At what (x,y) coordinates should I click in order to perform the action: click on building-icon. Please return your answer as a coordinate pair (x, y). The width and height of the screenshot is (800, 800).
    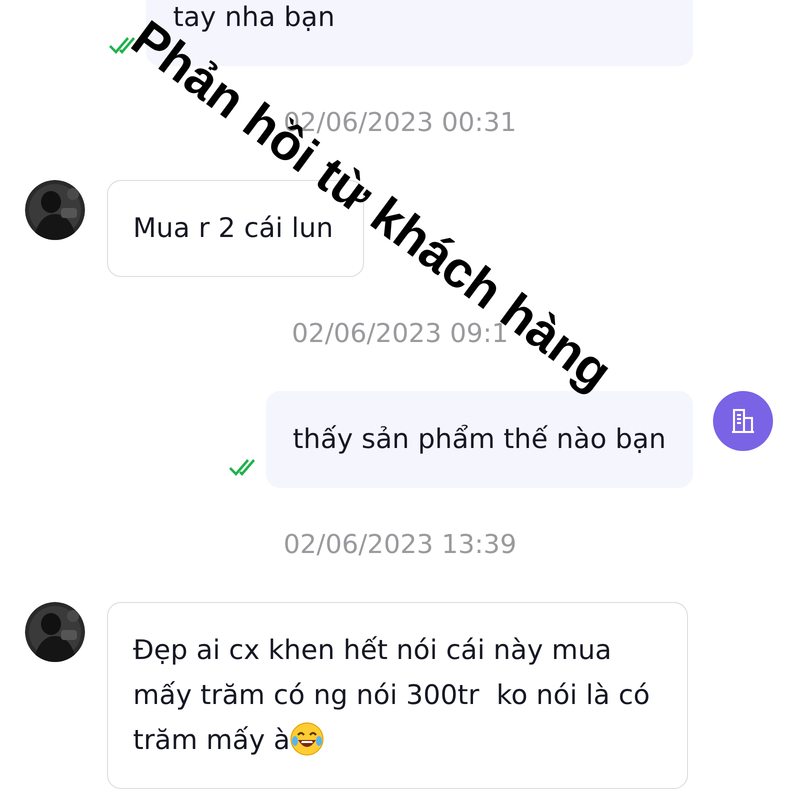
    Looking at the image, I should click on (743, 421).